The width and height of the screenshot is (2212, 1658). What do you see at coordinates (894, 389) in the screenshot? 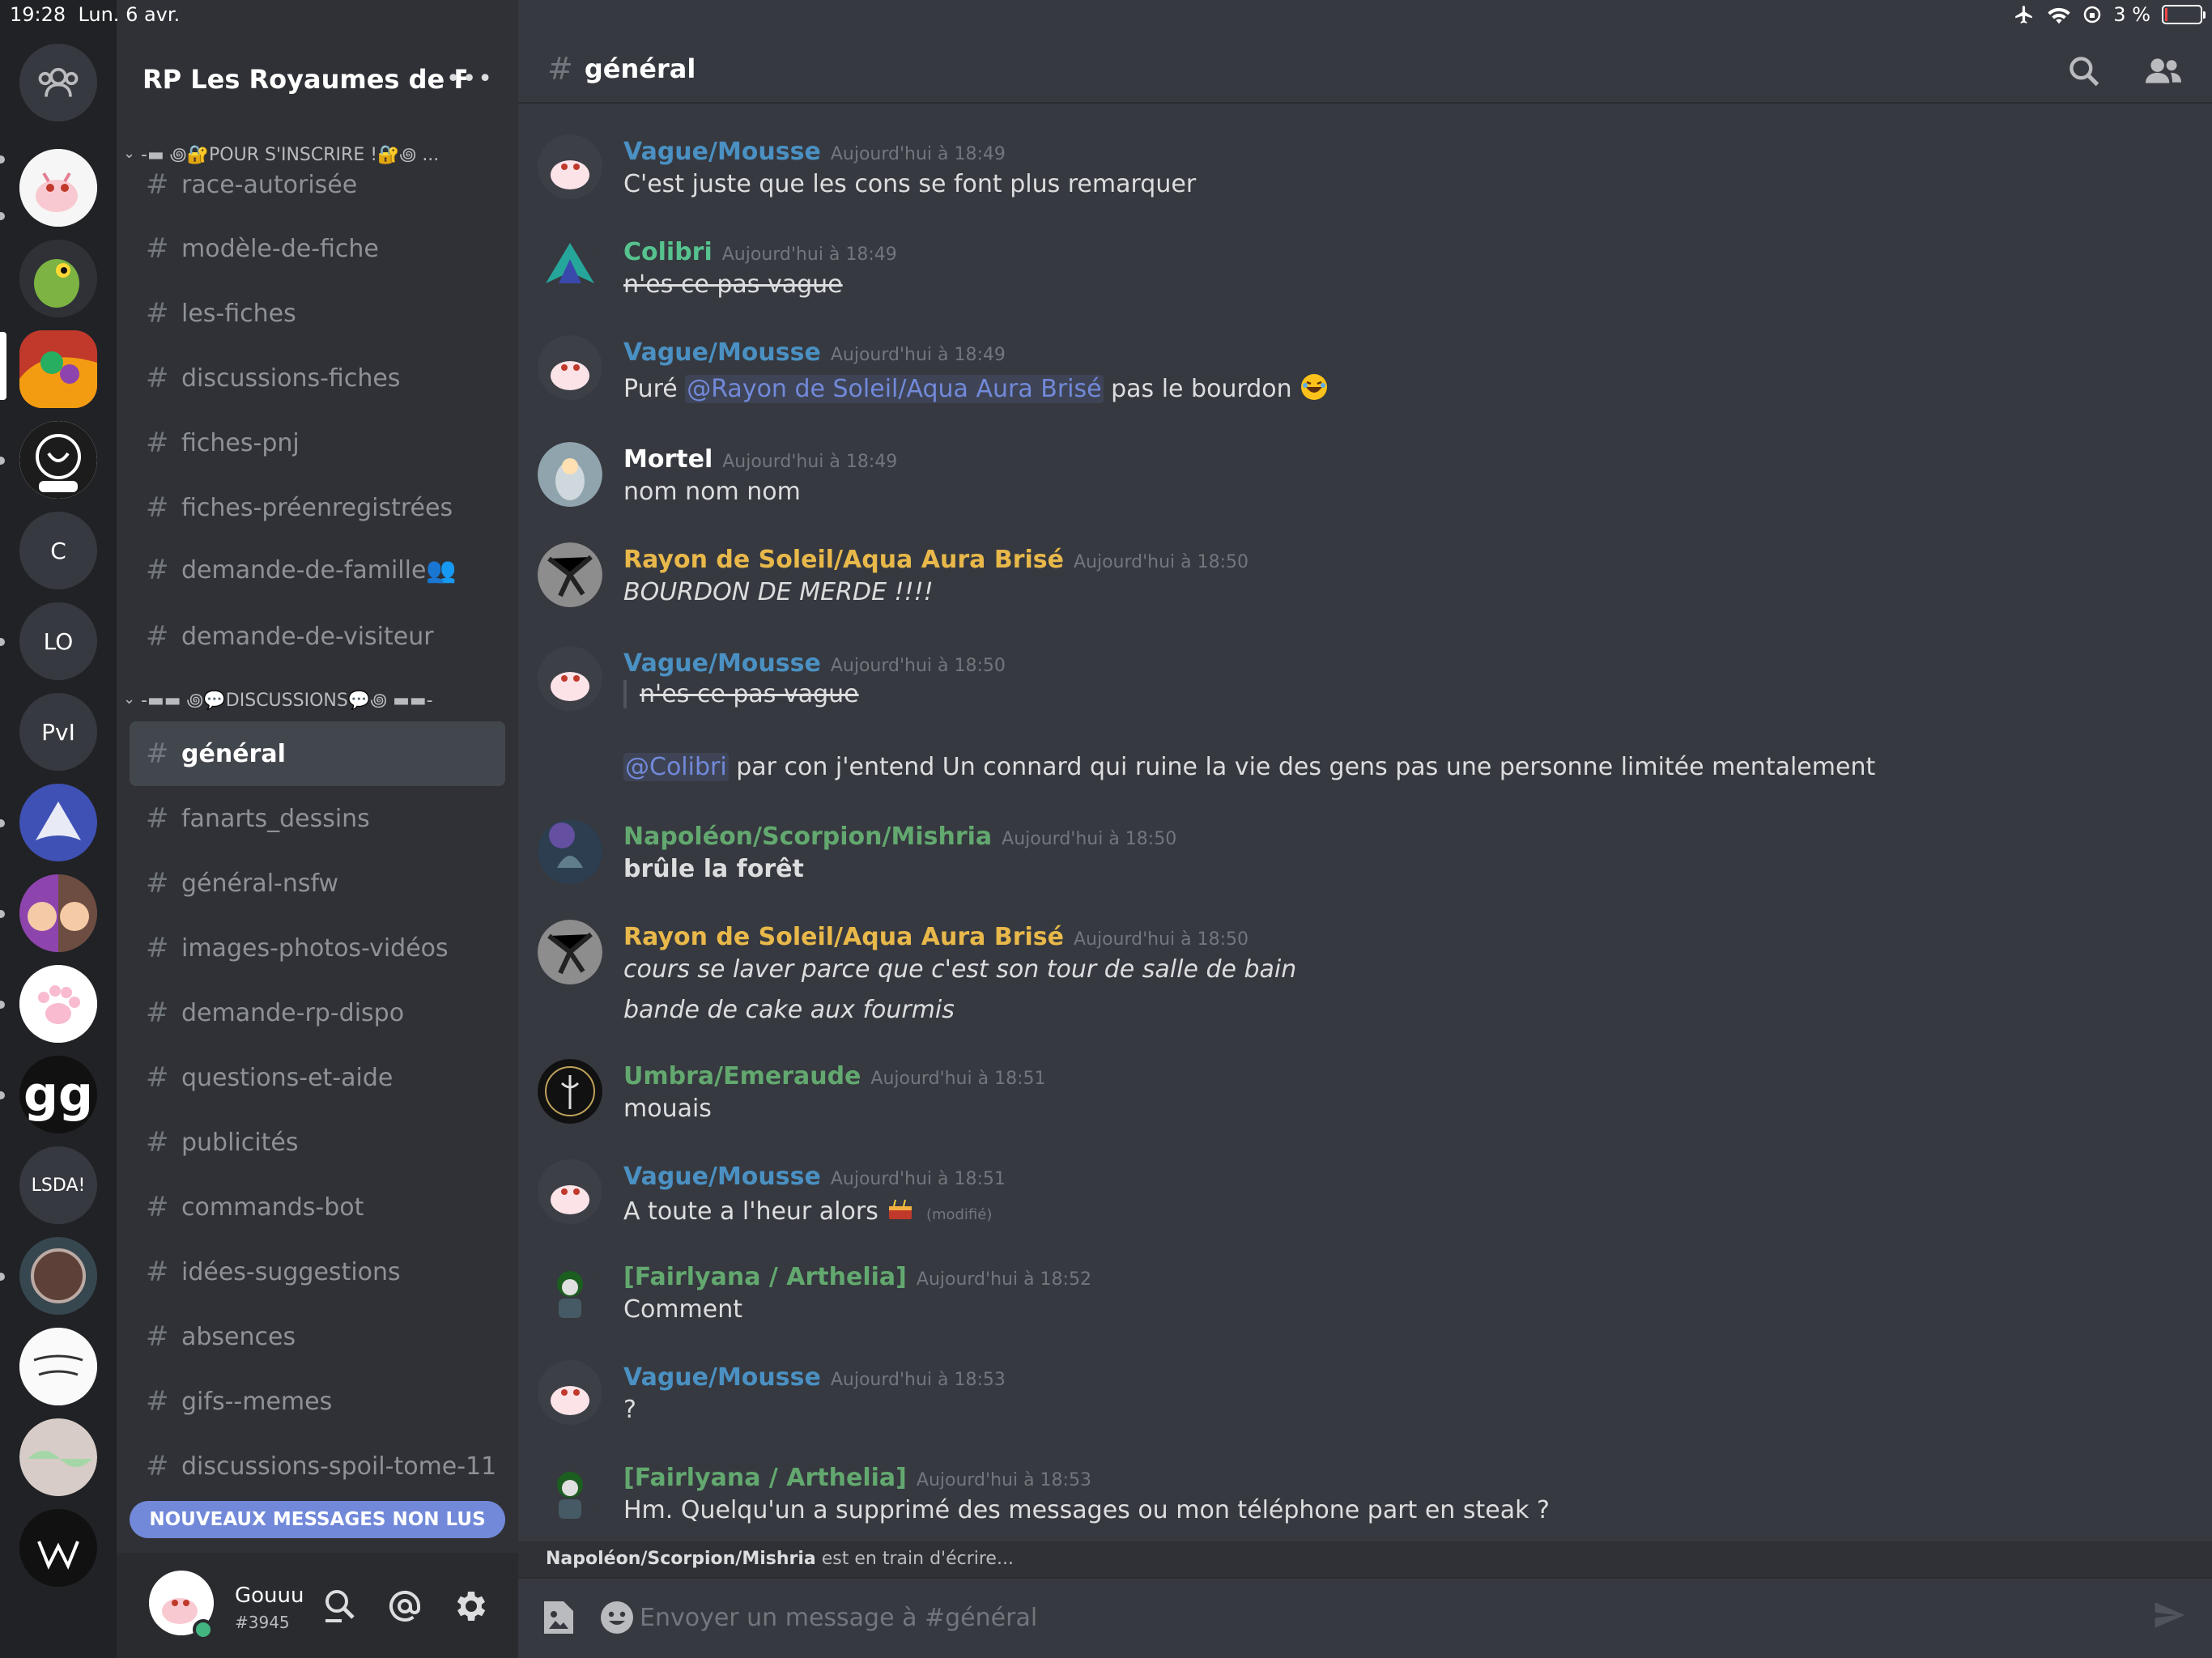
I see `user-mention: @Rayon de Soleil/Aqua Aura Brisé` at bounding box center [894, 389].